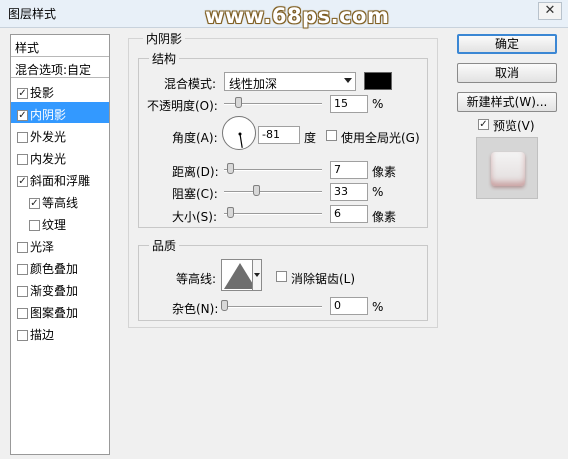 Image resolution: width=568 pixels, height=459 pixels. What do you see at coordinates (164, 38) in the screenshot?
I see `panel-title: 内阴影` at bounding box center [164, 38].